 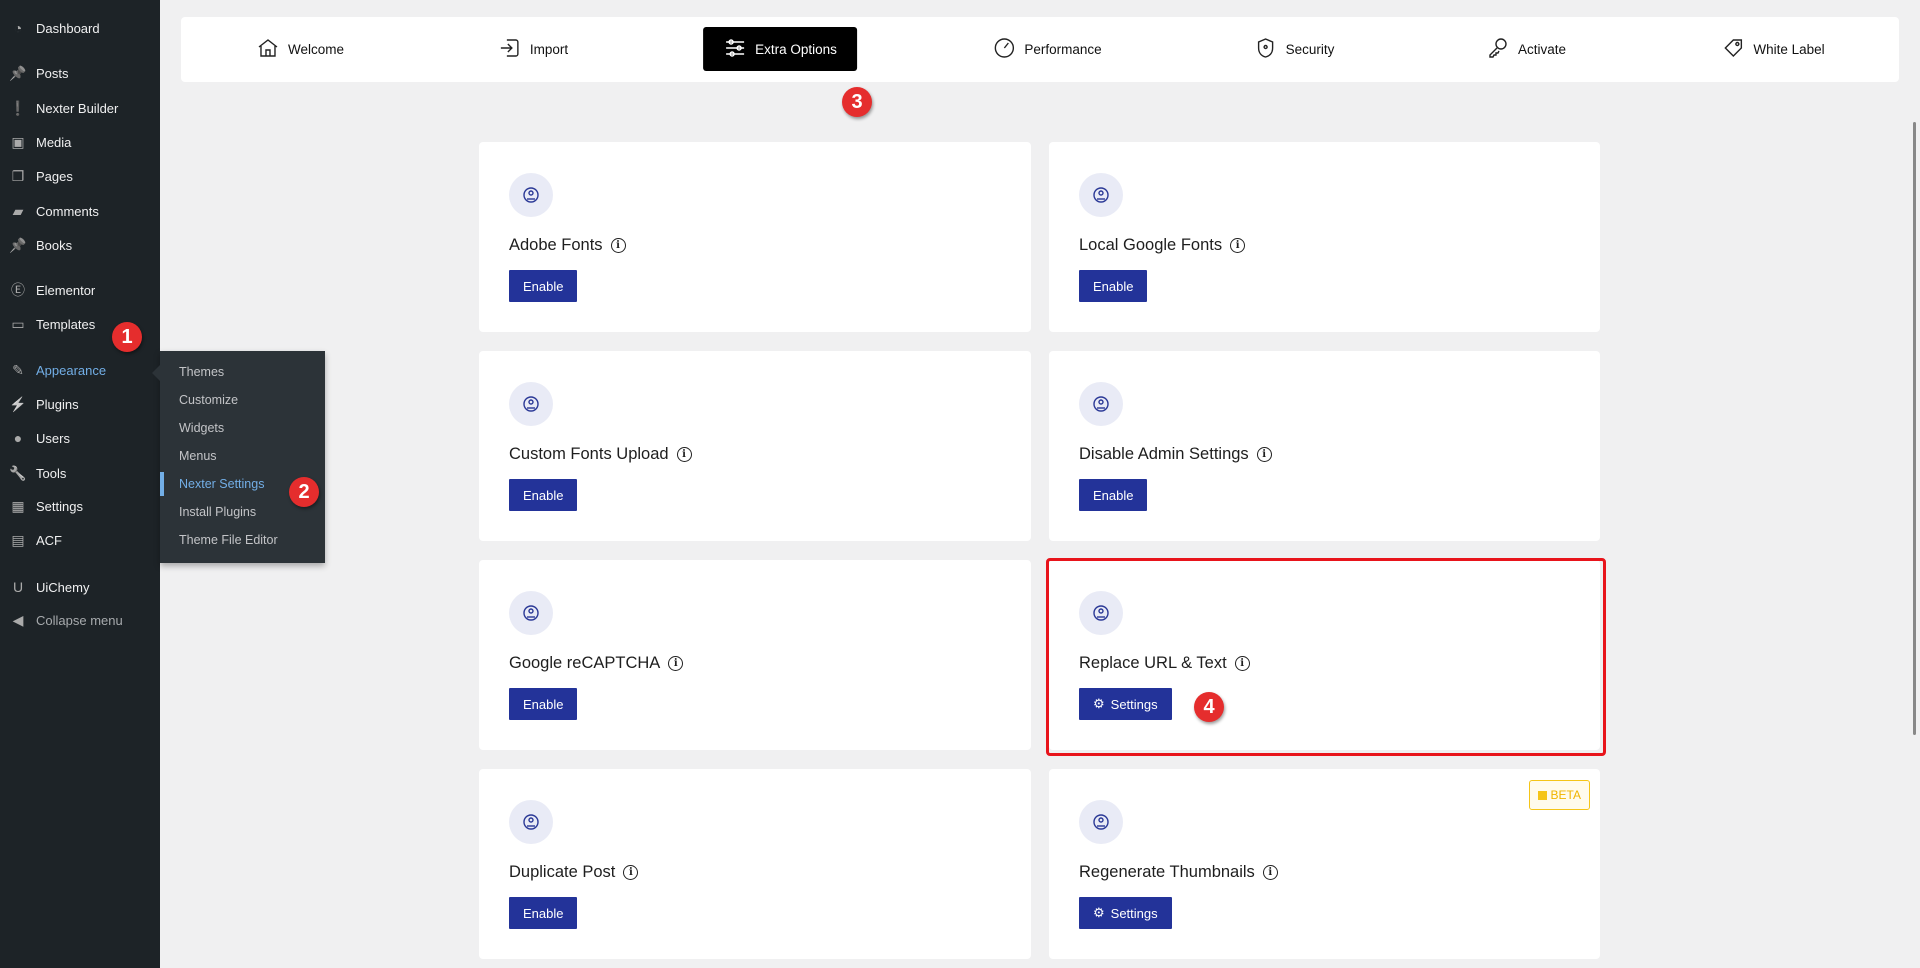 What do you see at coordinates (585, 663) in the screenshot?
I see `card-title-text: Google reCAPTCHA` at bounding box center [585, 663].